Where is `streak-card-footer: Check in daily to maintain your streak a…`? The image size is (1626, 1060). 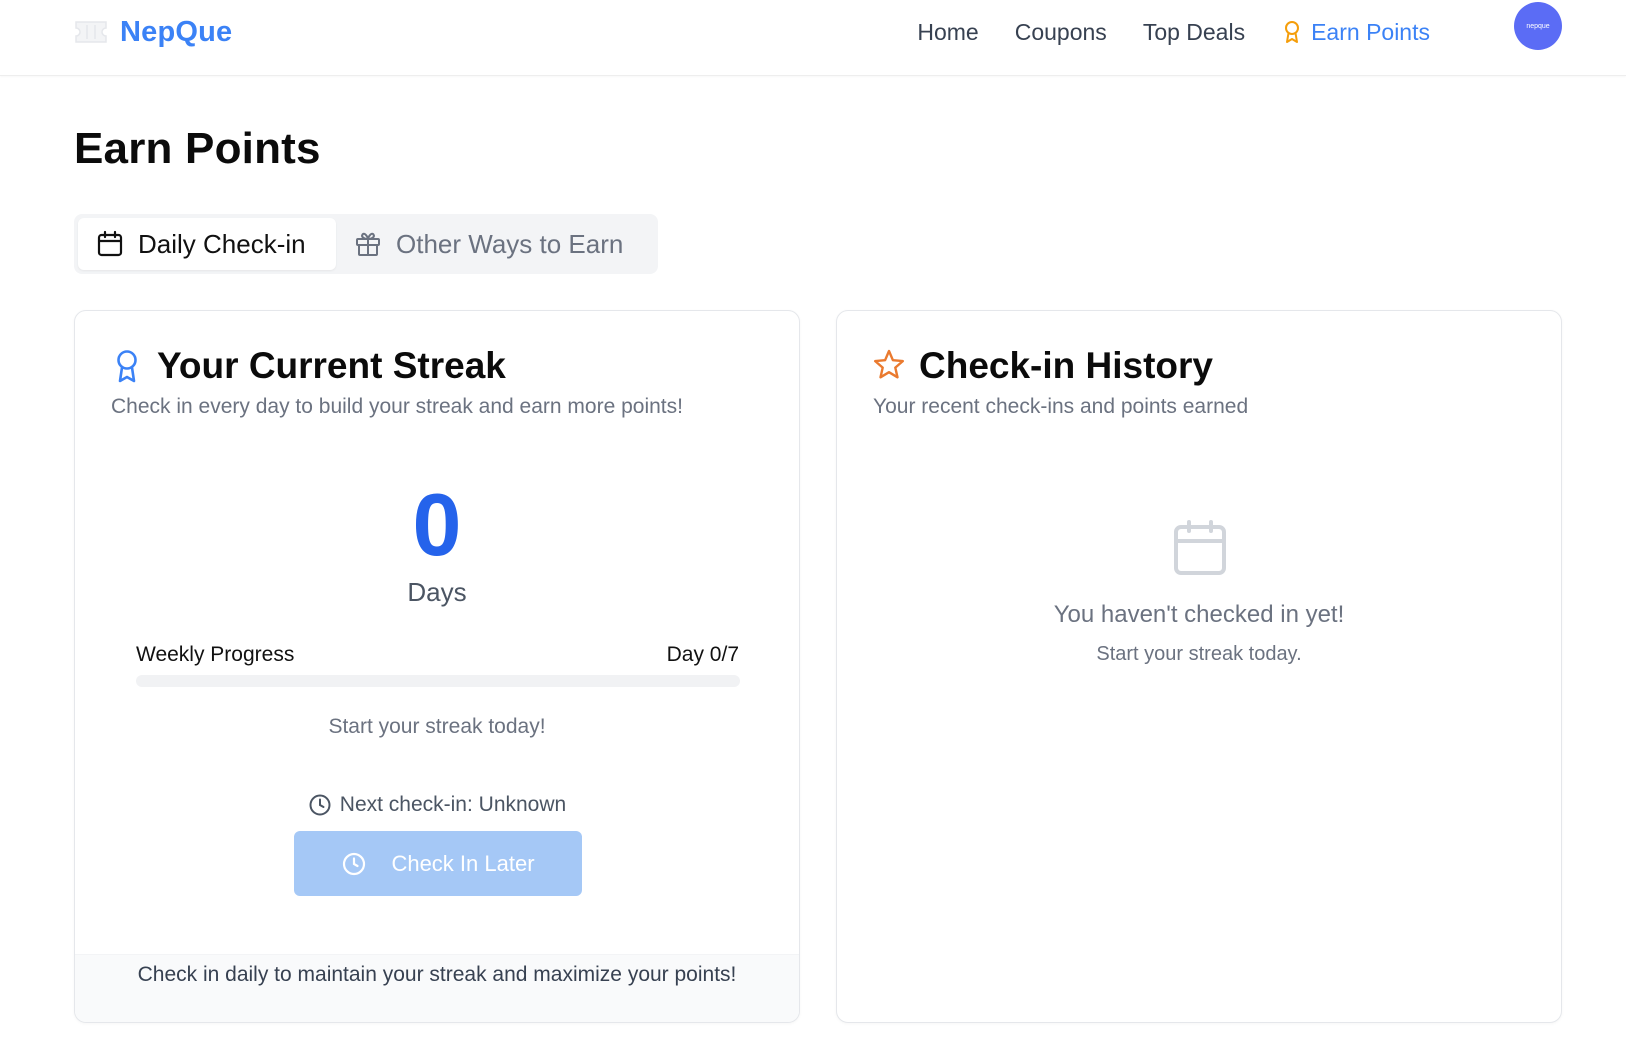
streak-card-footer: Check in daily to maintain your streak a… is located at coordinates (437, 988).